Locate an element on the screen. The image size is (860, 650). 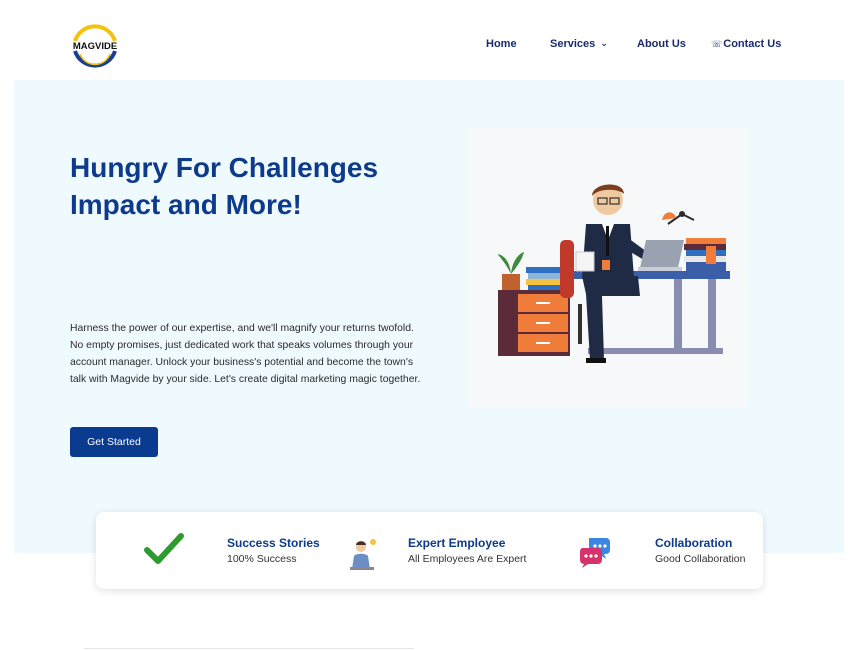
magvide-logo: MAGVIDE is located at coordinates (95, 46).